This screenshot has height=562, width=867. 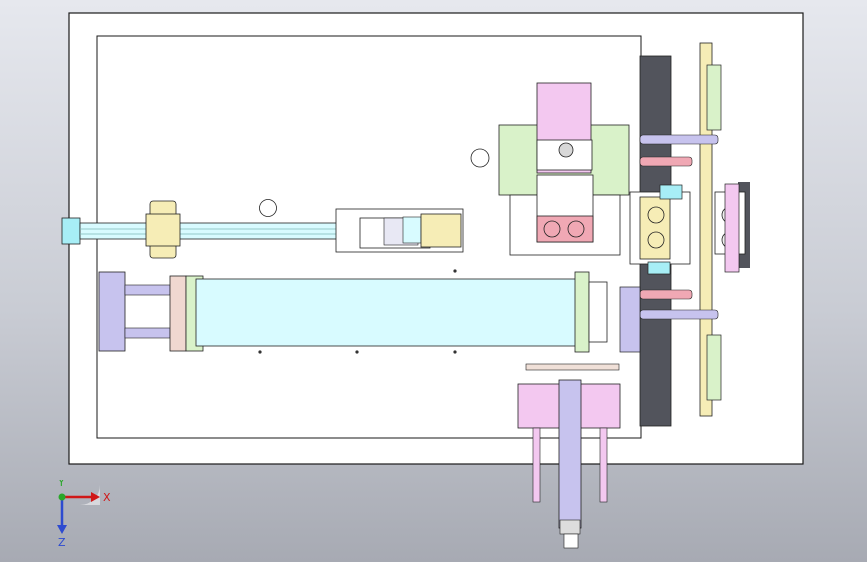 I want to click on z-axis-label: Z, so click(x=62, y=542).